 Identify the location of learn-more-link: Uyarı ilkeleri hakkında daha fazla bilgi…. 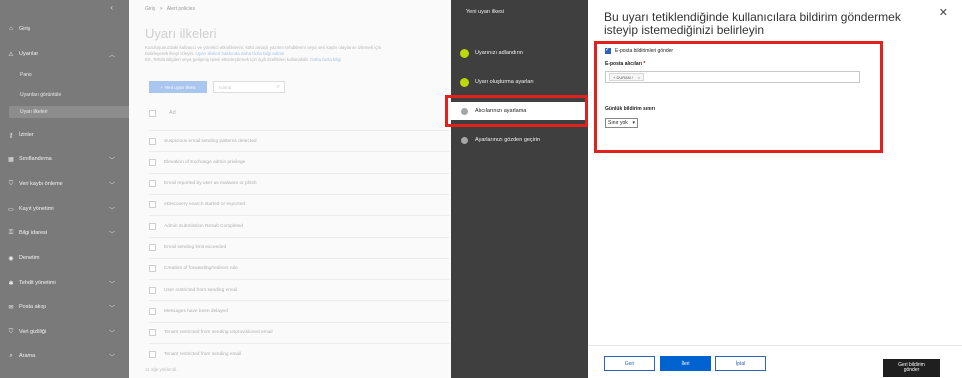
(240, 53).